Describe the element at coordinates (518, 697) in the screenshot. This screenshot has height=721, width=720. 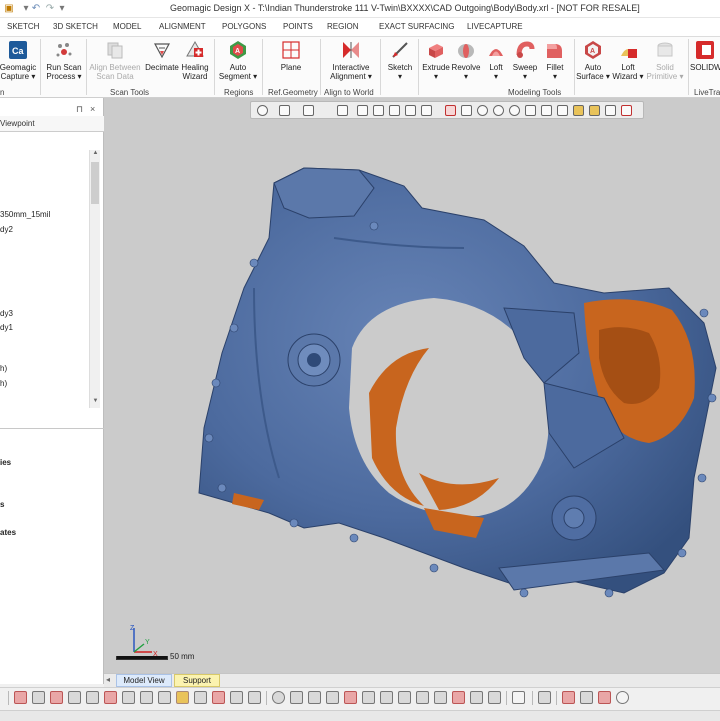
I see `document-icon` at that location.